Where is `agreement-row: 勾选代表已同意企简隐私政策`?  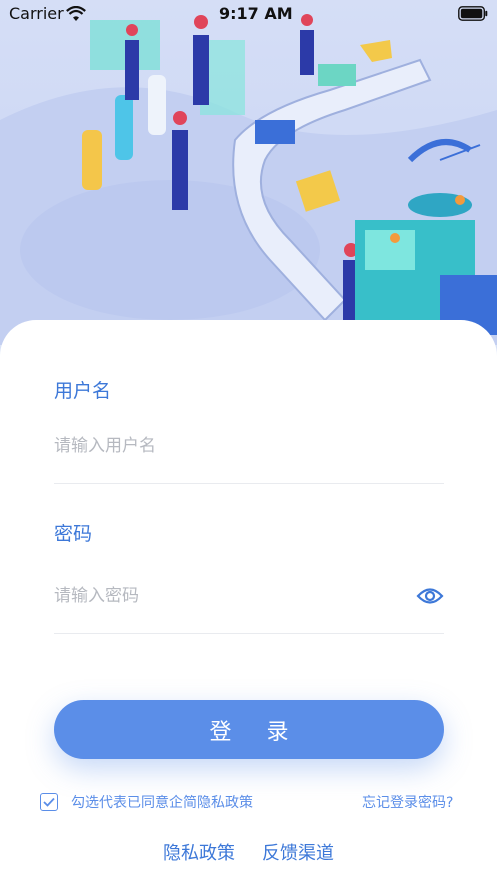 agreement-row: 勾选代表已同意企简隐私政策 is located at coordinates (146, 802).